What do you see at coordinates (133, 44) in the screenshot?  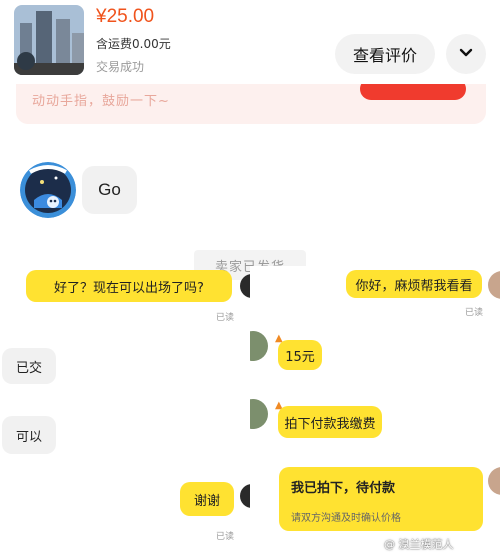 I see `shipping-fee: 含运费0.00元` at bounding box center [133, 44].